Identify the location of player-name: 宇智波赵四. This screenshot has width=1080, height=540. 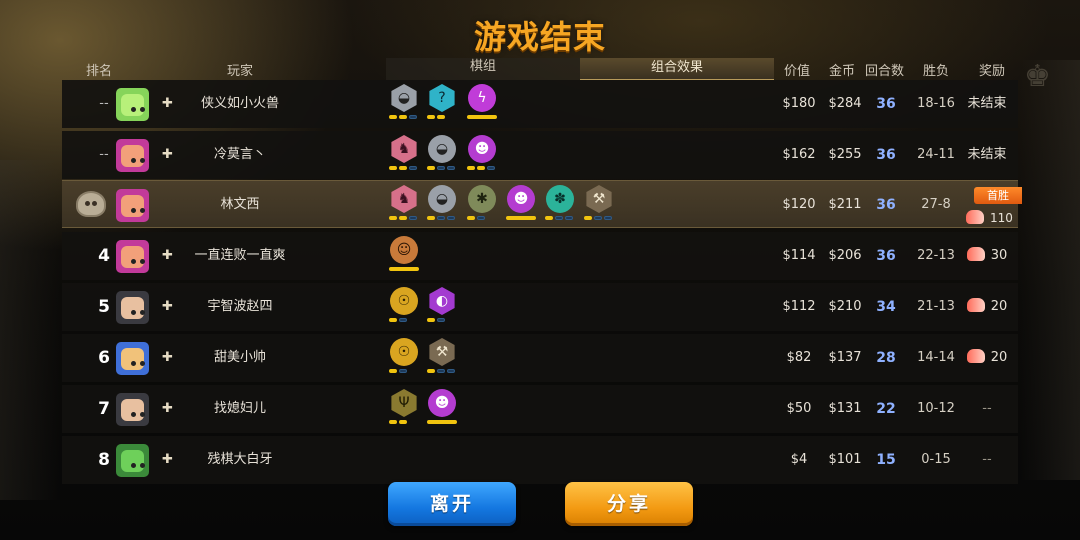
(240, 306).